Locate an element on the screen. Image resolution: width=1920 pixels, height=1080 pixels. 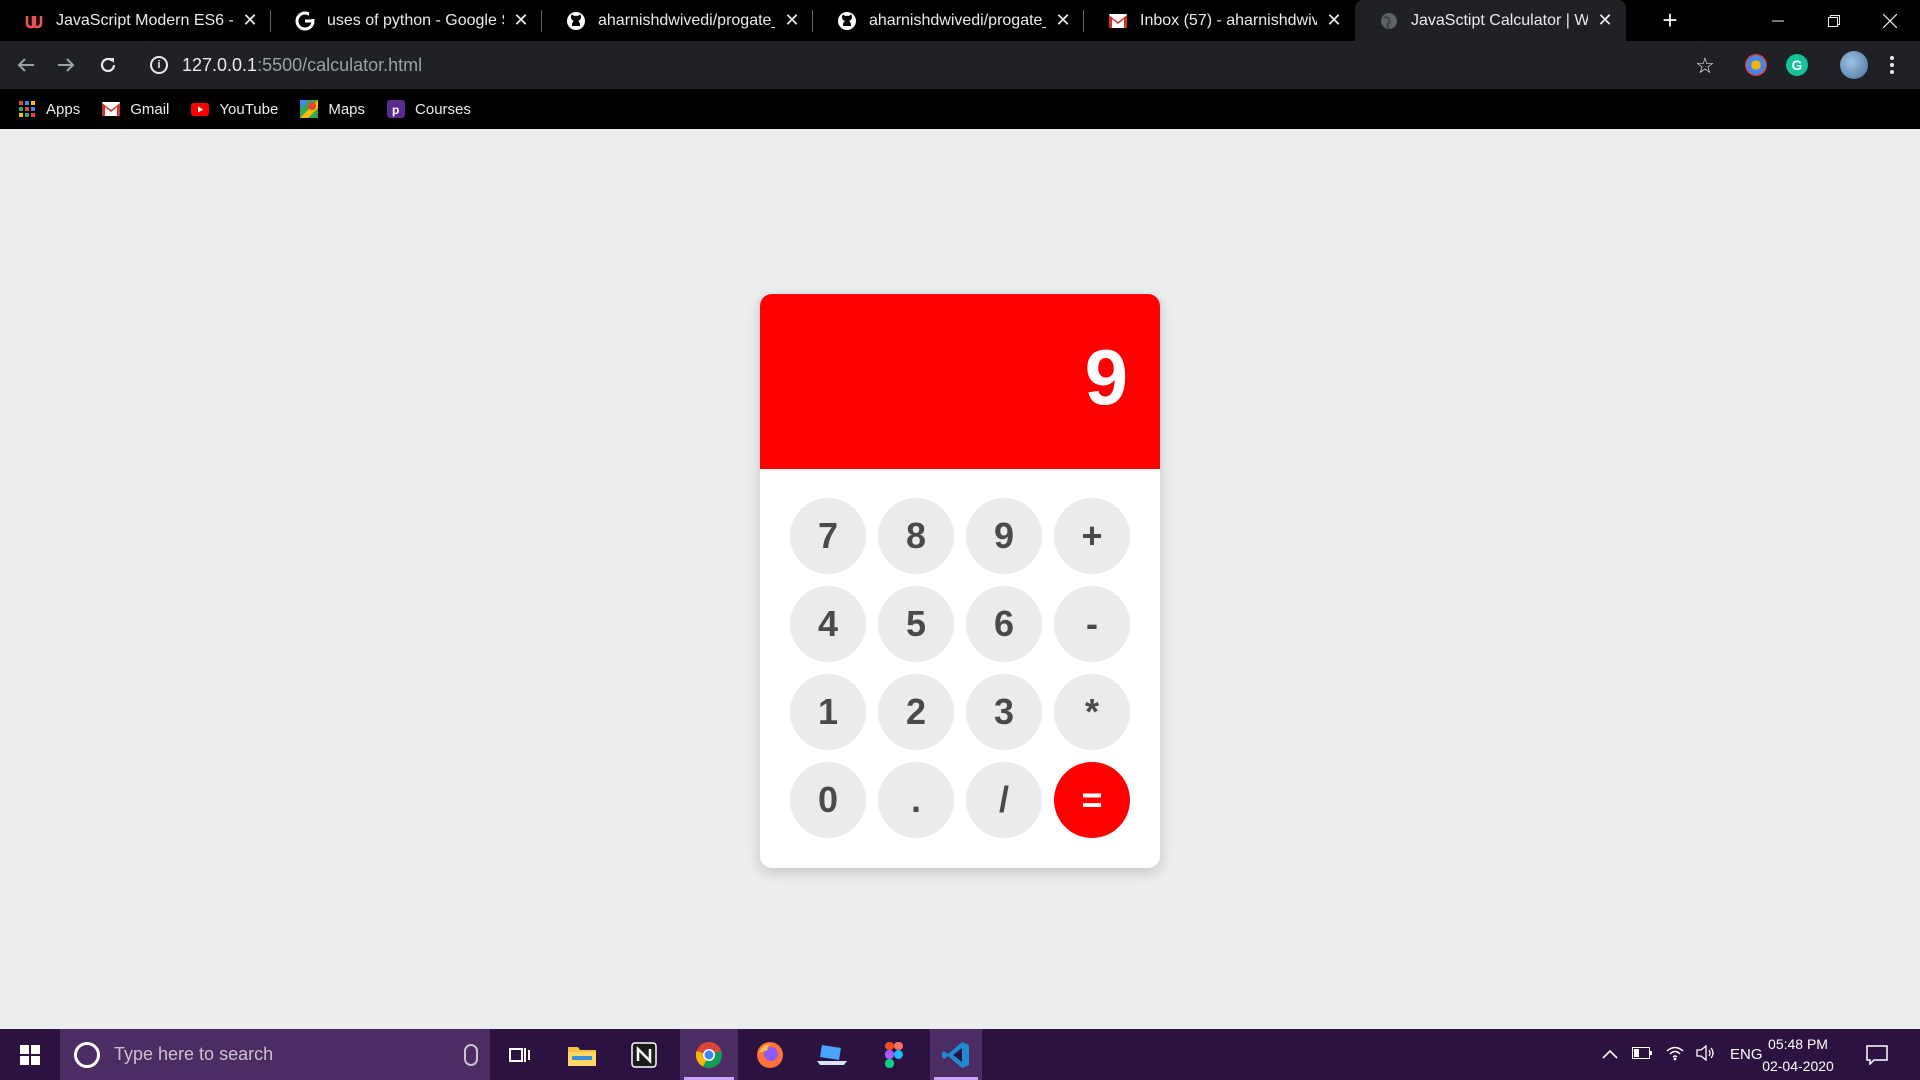
vscode-icon is located at coordinates (956, 1054).